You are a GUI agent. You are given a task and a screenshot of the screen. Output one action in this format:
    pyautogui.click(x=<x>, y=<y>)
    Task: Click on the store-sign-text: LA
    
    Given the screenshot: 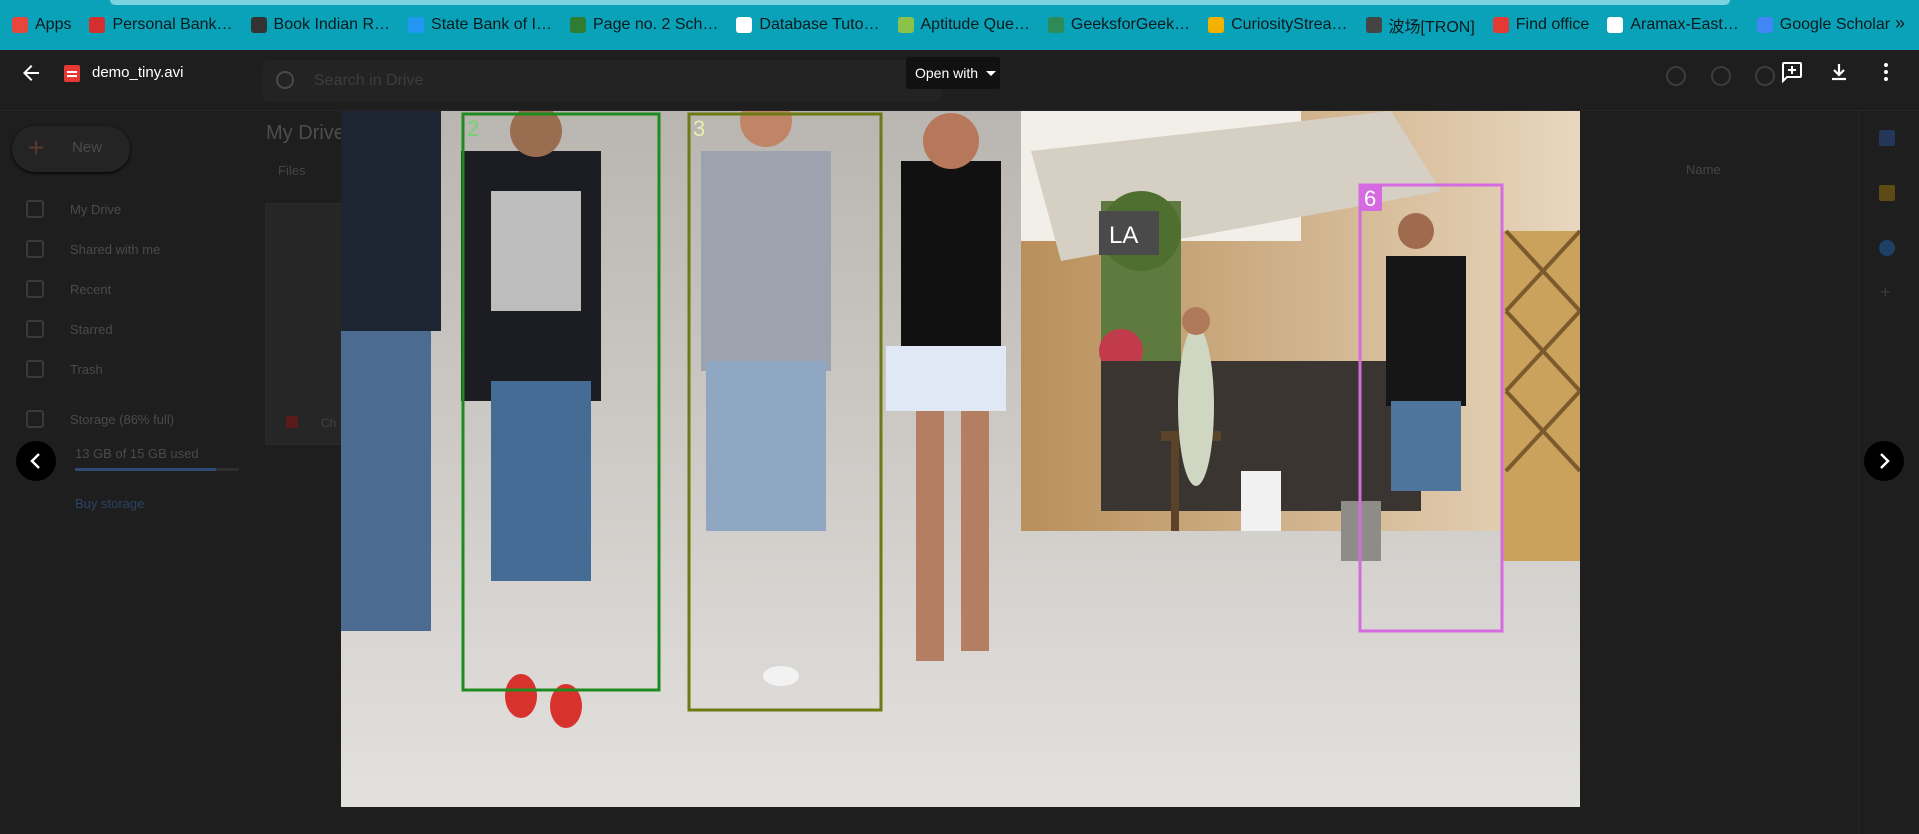 What is the action you would take?
    pyautogui.click(x=1123, y=235)
    